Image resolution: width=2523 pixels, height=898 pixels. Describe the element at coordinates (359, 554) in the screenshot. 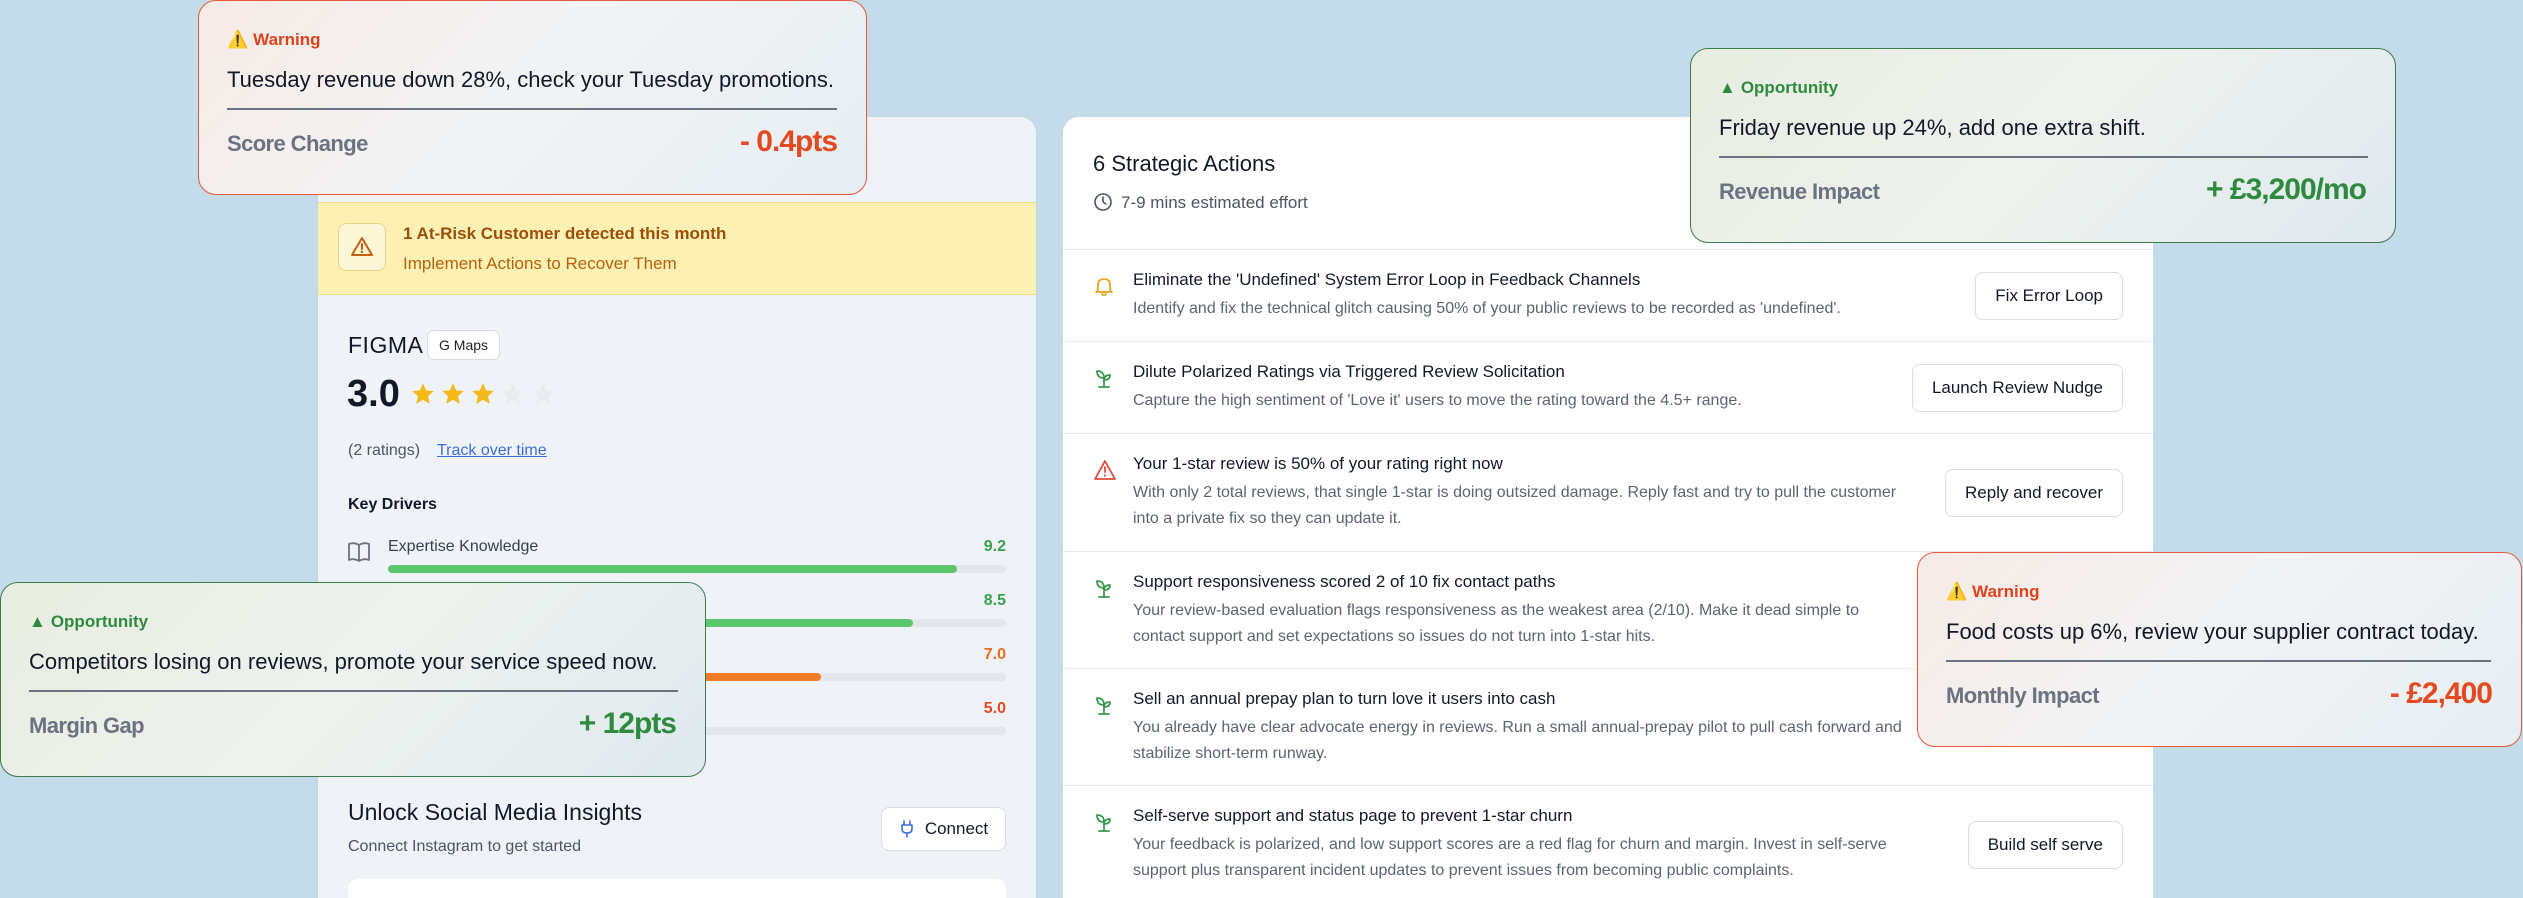

I see `book-icon` at that location.